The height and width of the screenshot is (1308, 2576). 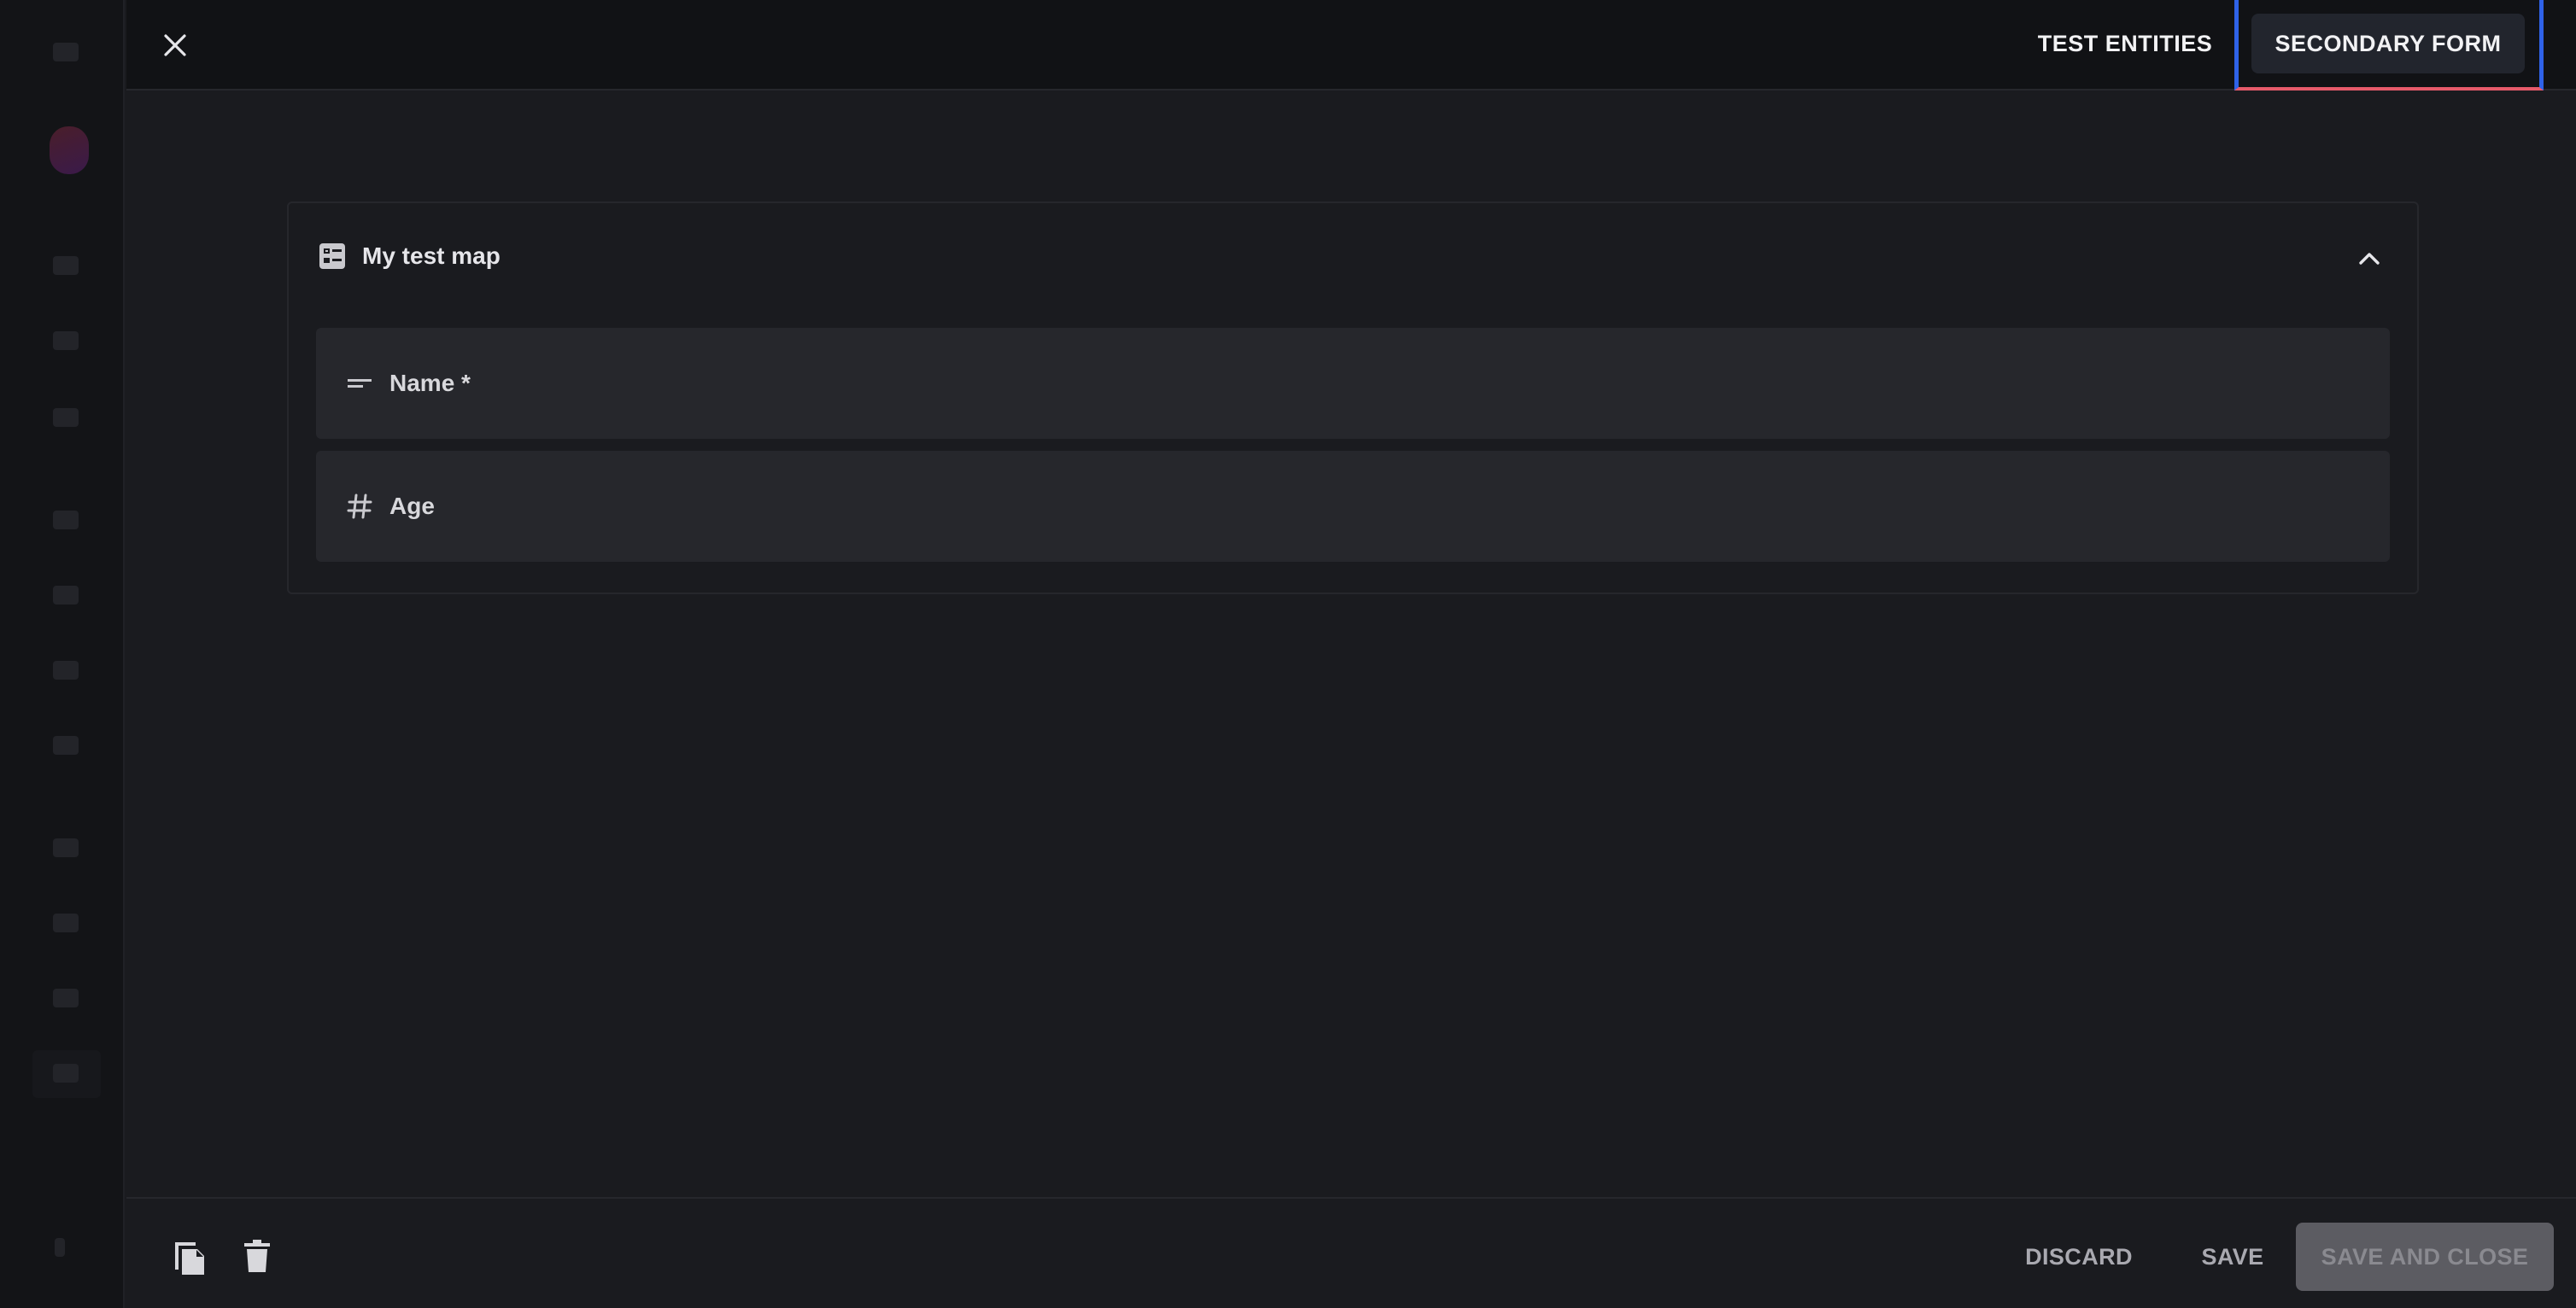 What do you see at coordinates (1351, 45) in the screenshot?
I see `dialog-header: TEST ENTITIES SECONDARY FORM` at bounding box center [1351, 45].